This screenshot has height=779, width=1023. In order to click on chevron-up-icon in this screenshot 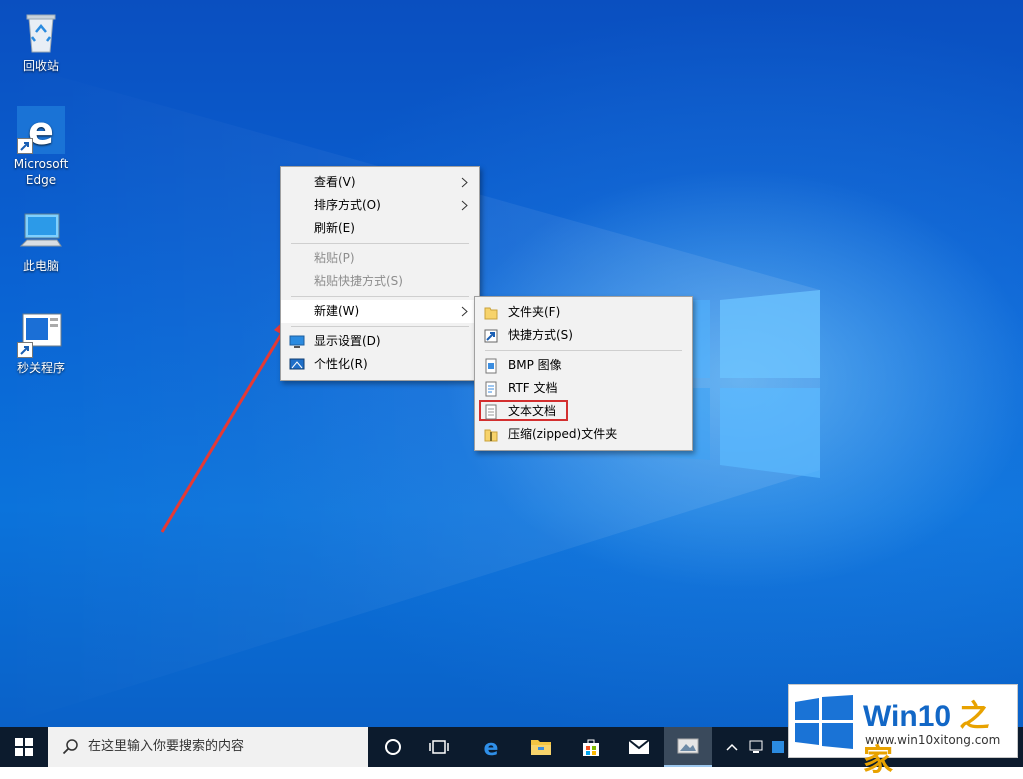, I will do `click(732, 747)`.